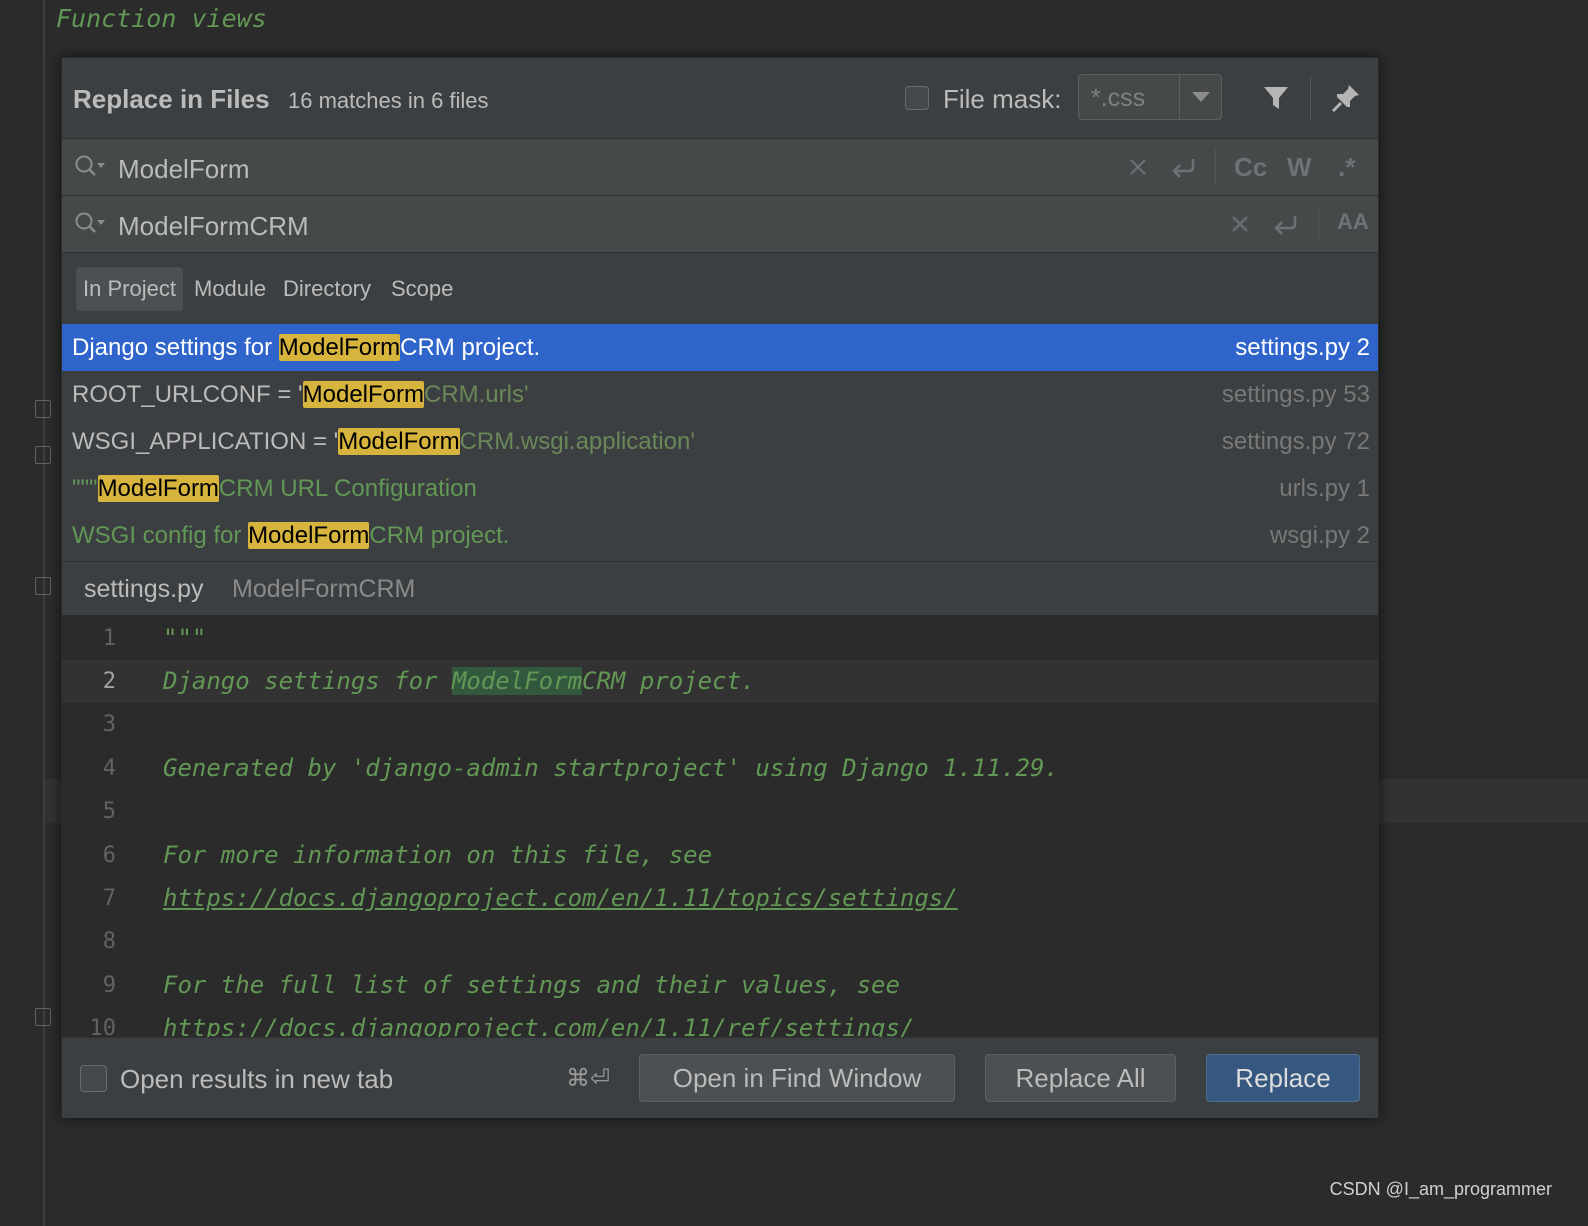 The width and height of the screenshot is (1588, 1226). I want to click on code-line: 5, so click(720, 811).